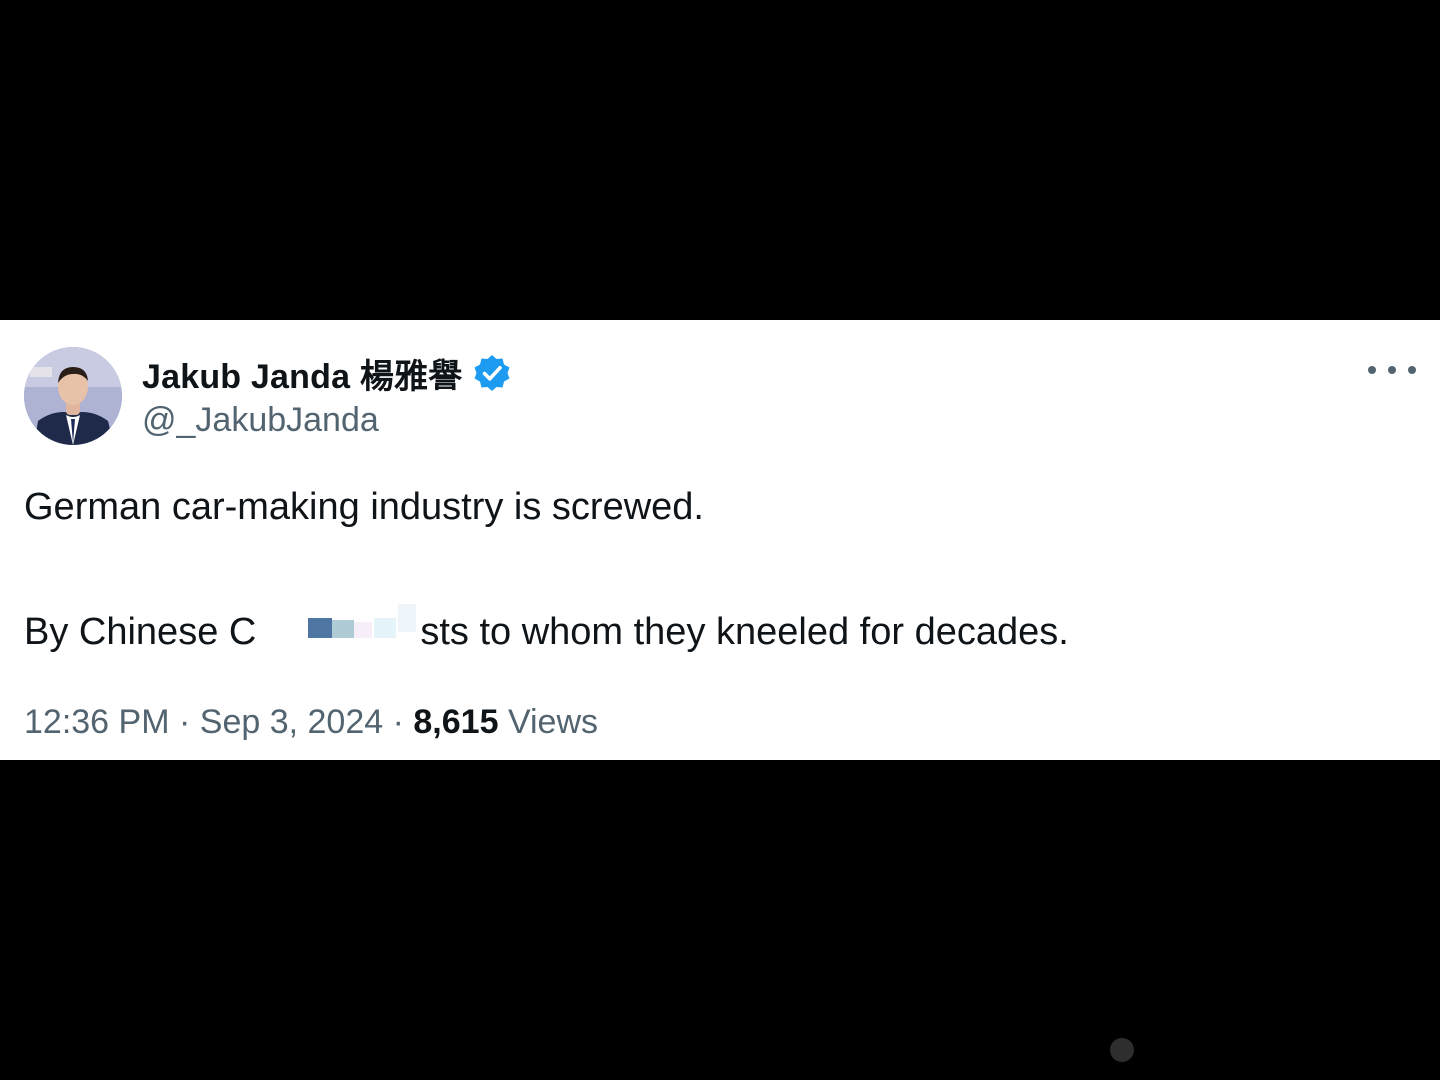 This screenshot has width=1440, height=1080. I want to click on tweet-date: Sep 3, 2024, so click(291, 722).